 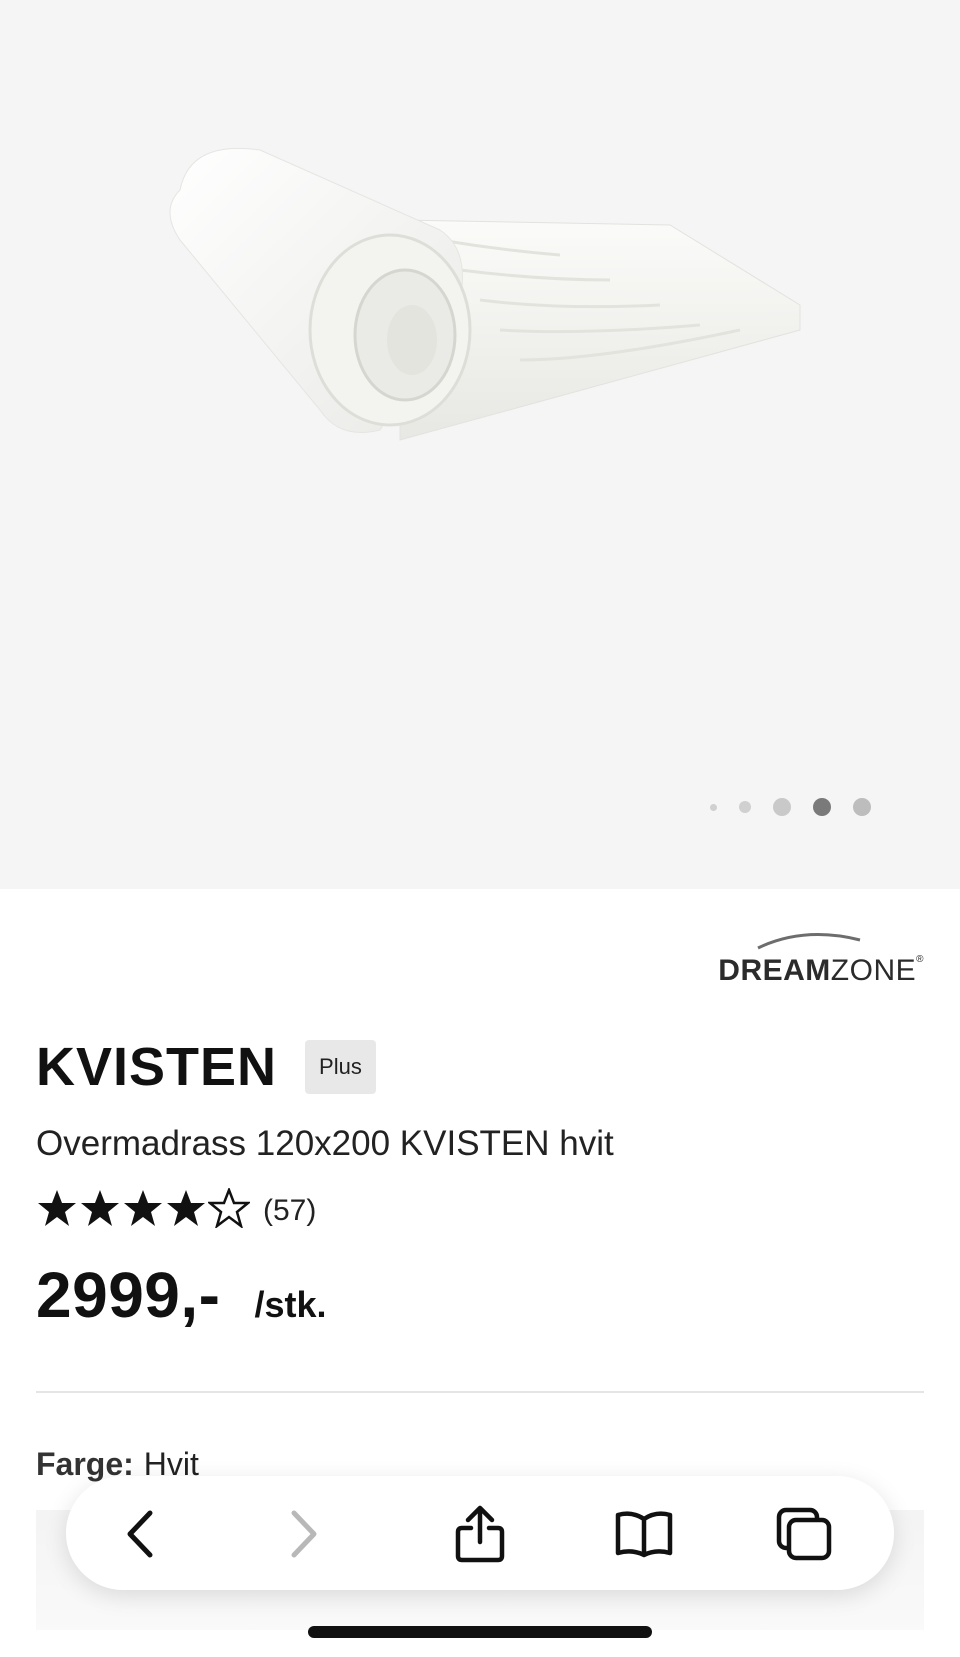 I want to click on product-description: Overmadrass 120x200 KVISTEN hvit, so click(x=325, y=1143).